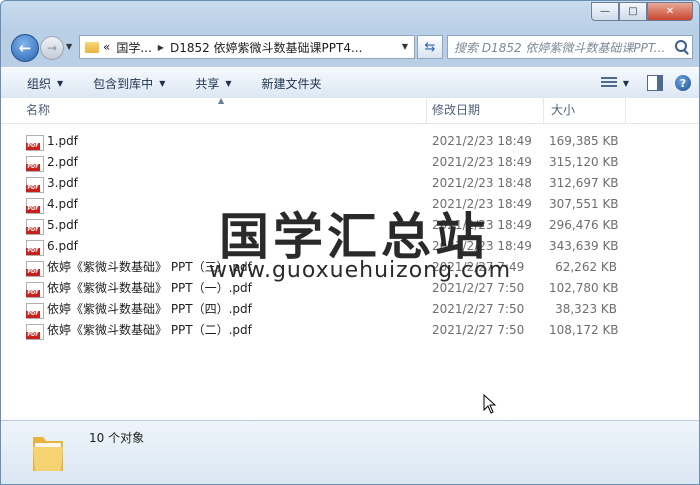 This screenshot has width=700, height=485. I want to click on file-name: 6.pdf, so click(62, 246).